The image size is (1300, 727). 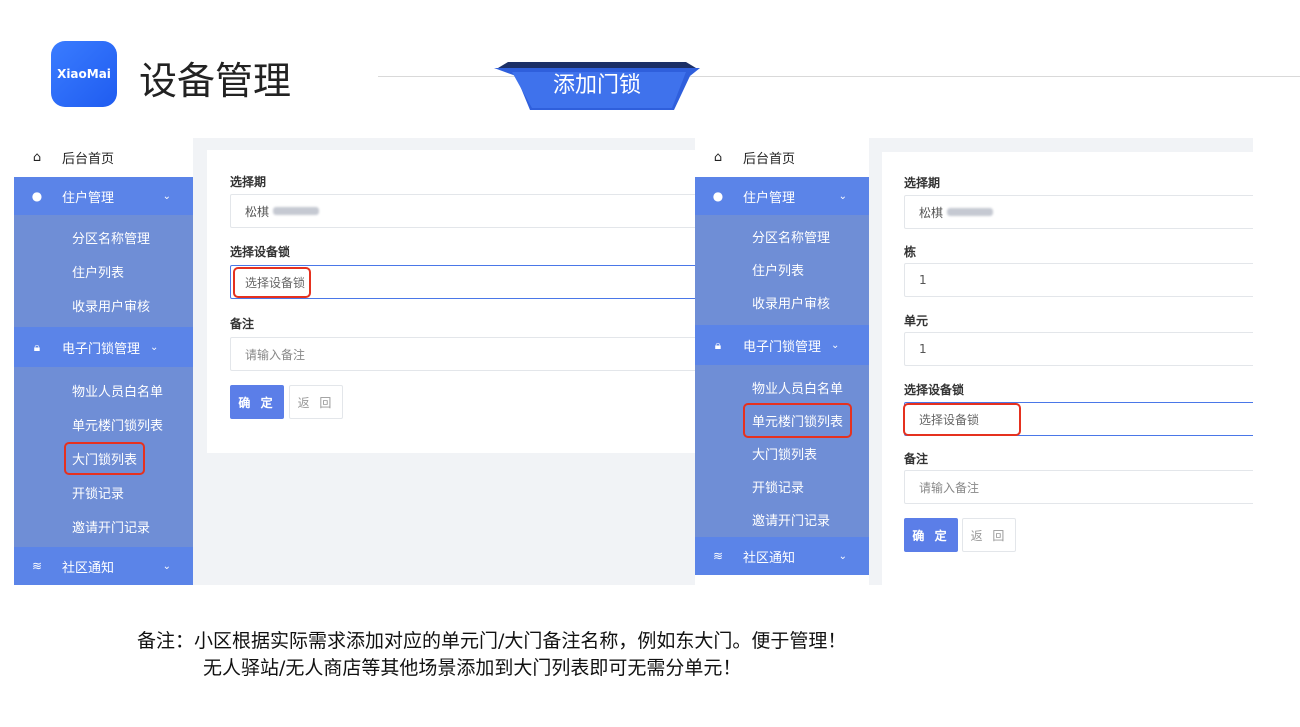 What do you see at coordinates (949, 487) in the screenshot?
I see `remark-placeholder: 请输入备注` at bounding box center [949, 487].